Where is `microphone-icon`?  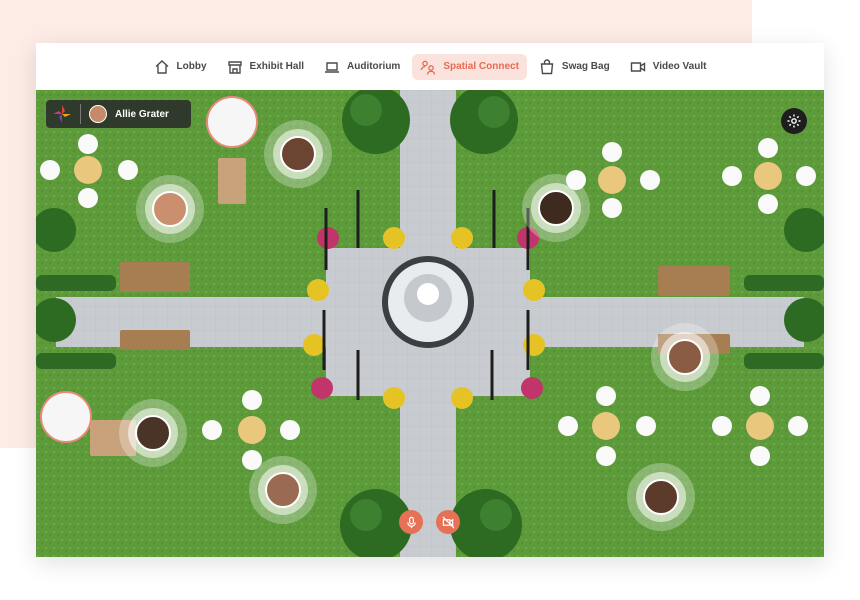 microphone-icon is located at coordinates (411, 522).